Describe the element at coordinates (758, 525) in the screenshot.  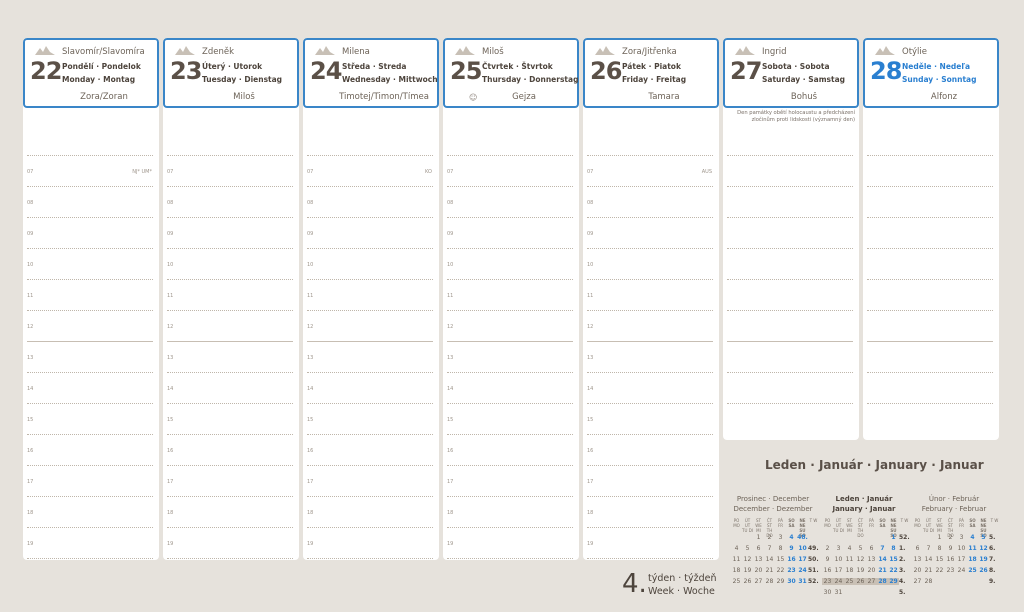
I see `weekday-header: ST WE MI` at that location.